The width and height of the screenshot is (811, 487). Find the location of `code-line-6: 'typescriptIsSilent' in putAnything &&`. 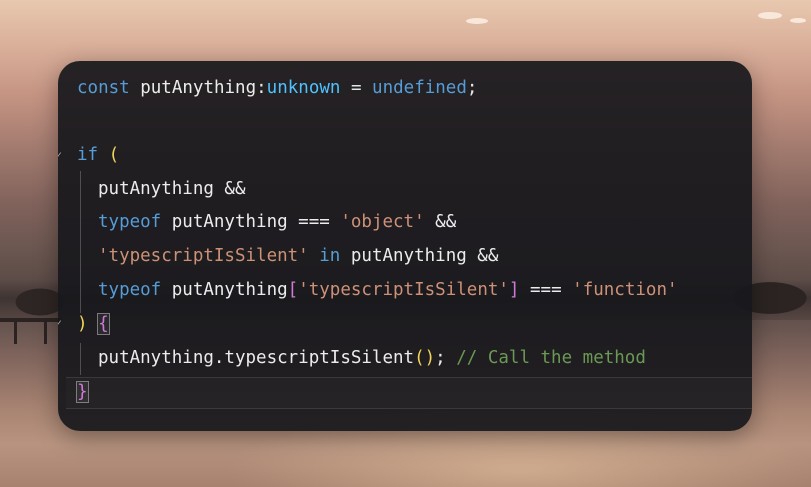

code-line-6: 'typescriptIsSilent' in putAnything && is located at coordinates (298, 256).